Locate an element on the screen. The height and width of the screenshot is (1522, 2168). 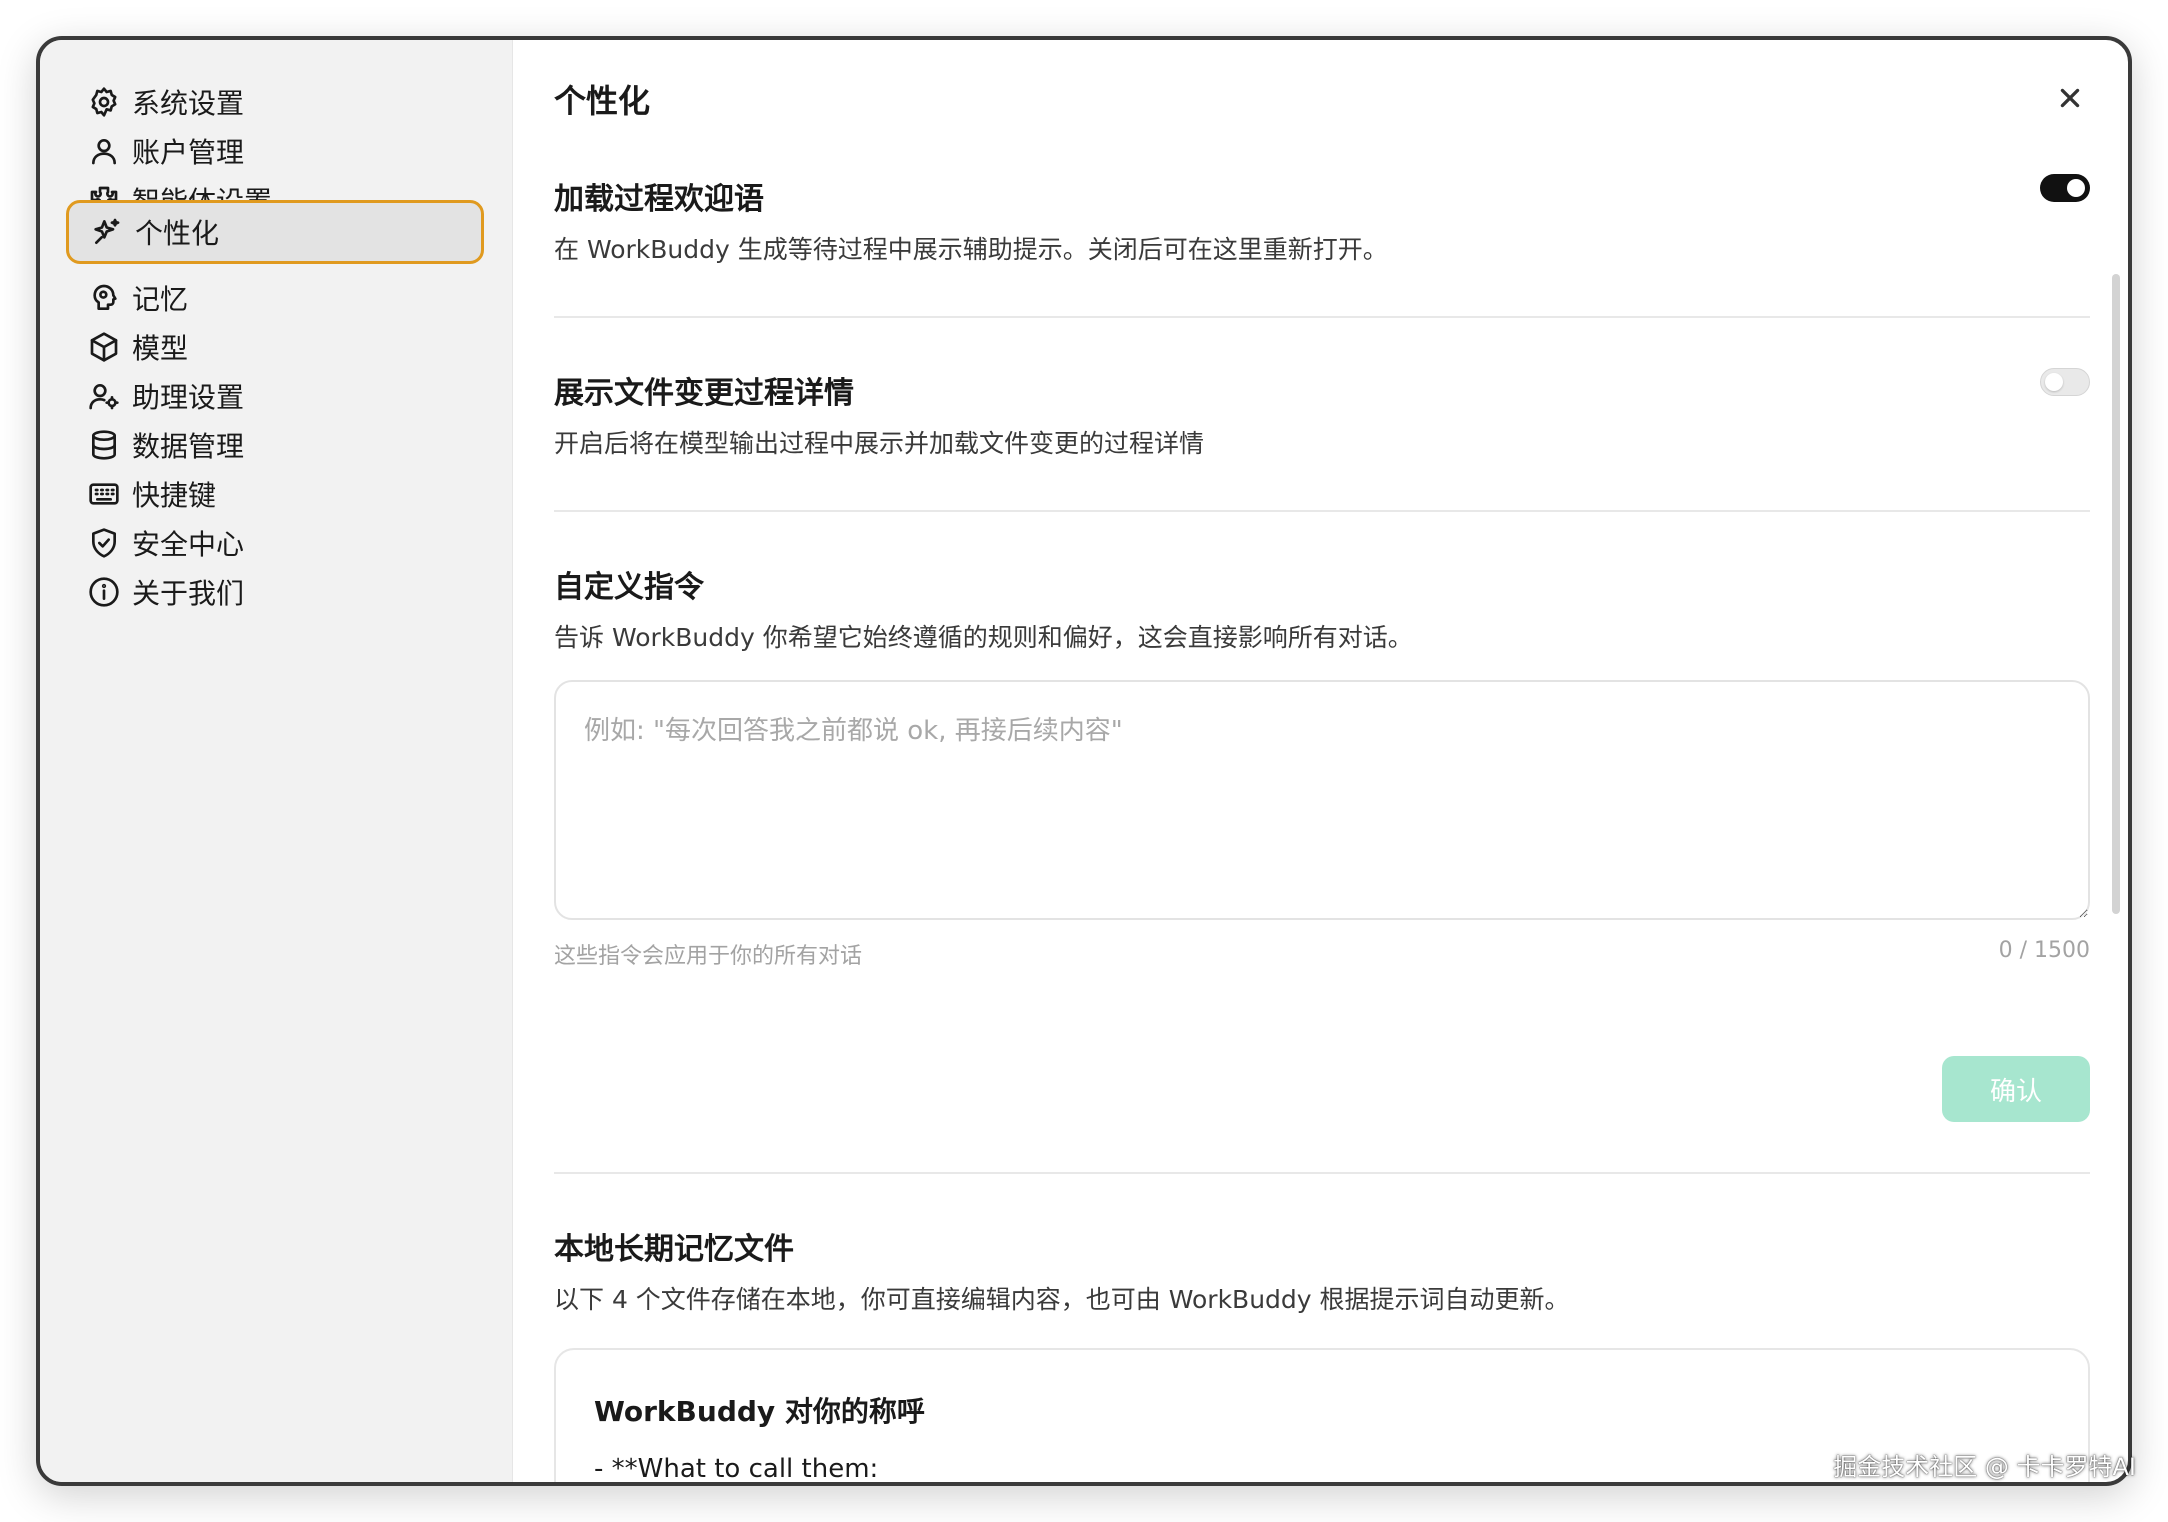
database-icon is located at coordinates (104, 445).